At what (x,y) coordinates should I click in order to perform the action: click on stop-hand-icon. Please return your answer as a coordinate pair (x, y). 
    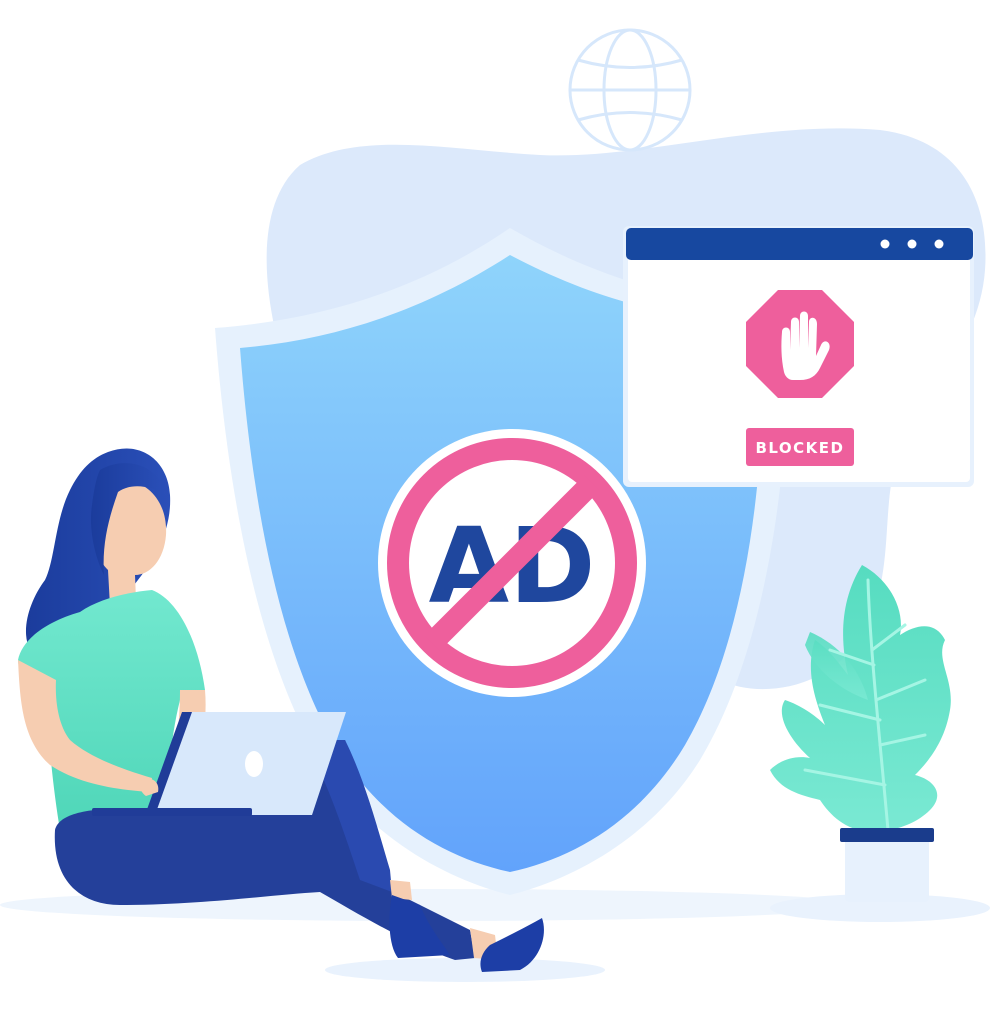
    Looking at the image, I should click on (800, 344).